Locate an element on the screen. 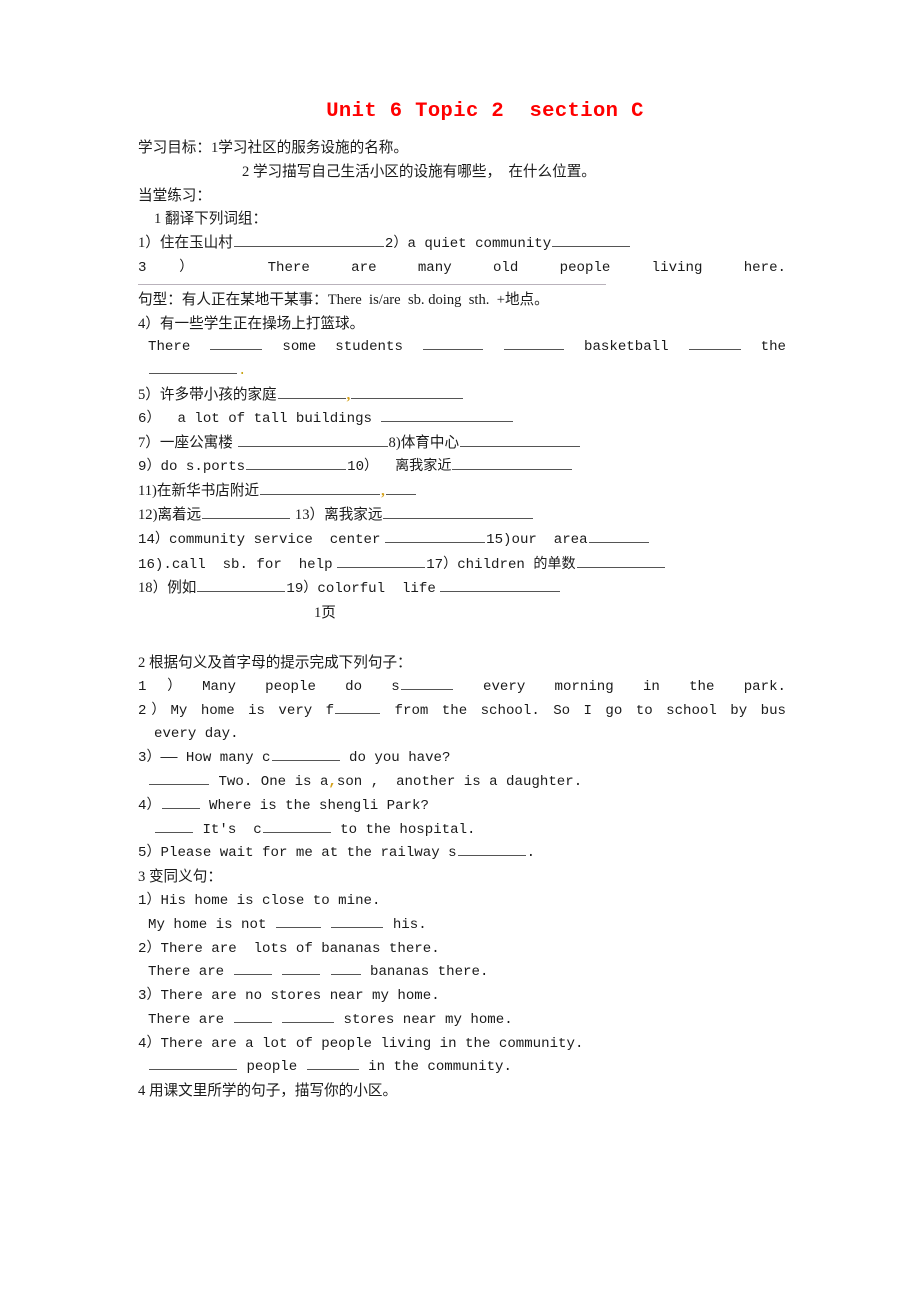 The image size is (920, 1302). item5-label: 5）许多带小孩的家庭 is located at coordinates (207, 394).